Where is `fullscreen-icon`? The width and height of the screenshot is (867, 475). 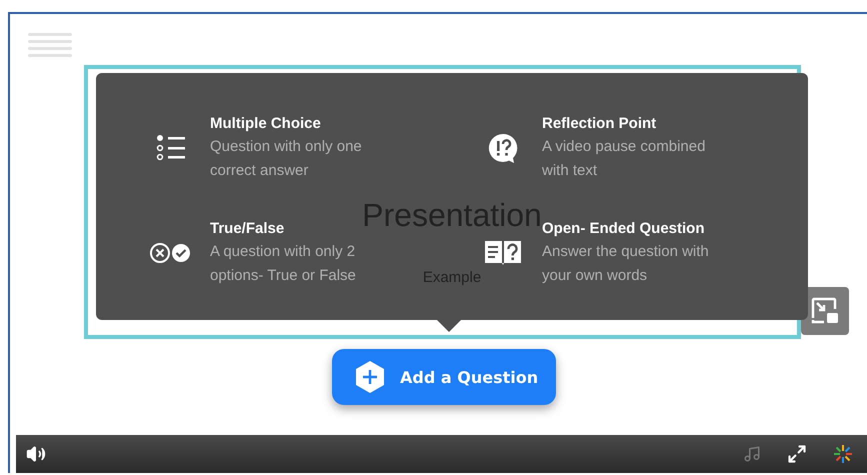
fullscreen-icon is located at coordinates (797, 454).